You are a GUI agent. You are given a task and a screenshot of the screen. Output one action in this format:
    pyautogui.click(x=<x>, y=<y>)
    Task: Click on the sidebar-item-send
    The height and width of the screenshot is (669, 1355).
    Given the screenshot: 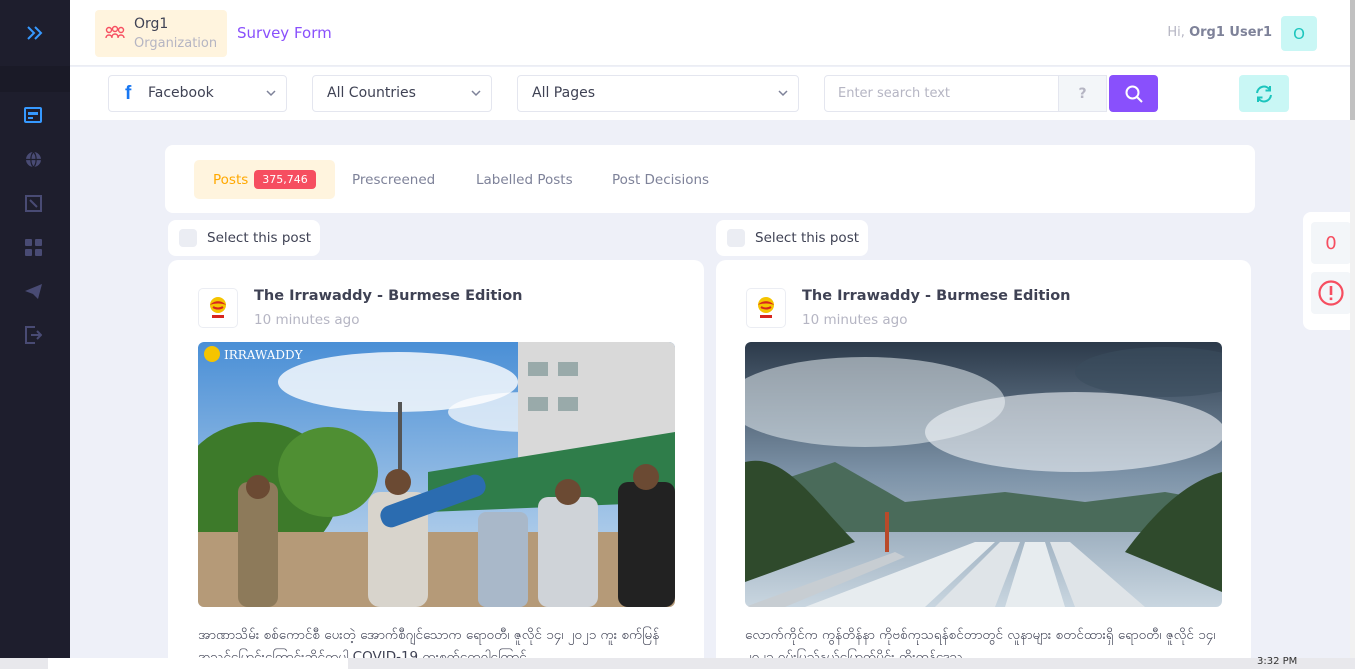 What is the action you would take?
    pyautogui.click(x=33, y=291)
    